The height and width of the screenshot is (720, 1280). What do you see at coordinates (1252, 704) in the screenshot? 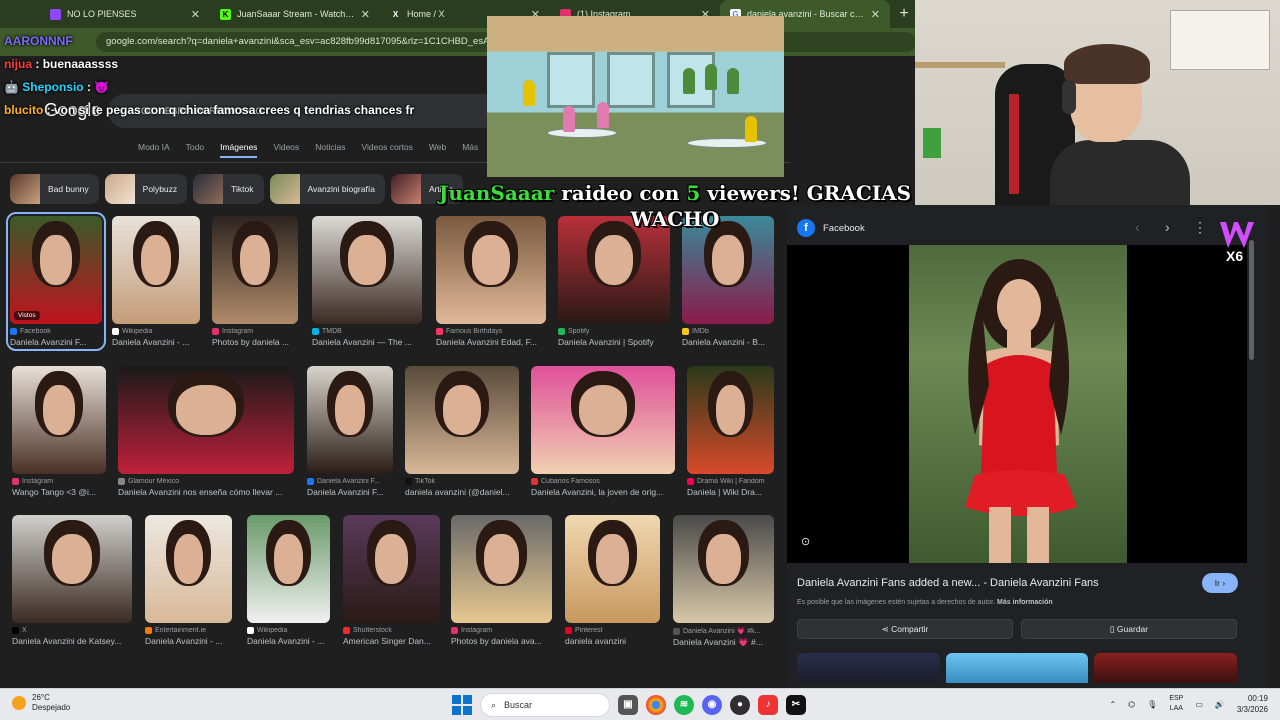
I see `clock: 00:19 3/3/2026` at bounding box center [1252, 704].